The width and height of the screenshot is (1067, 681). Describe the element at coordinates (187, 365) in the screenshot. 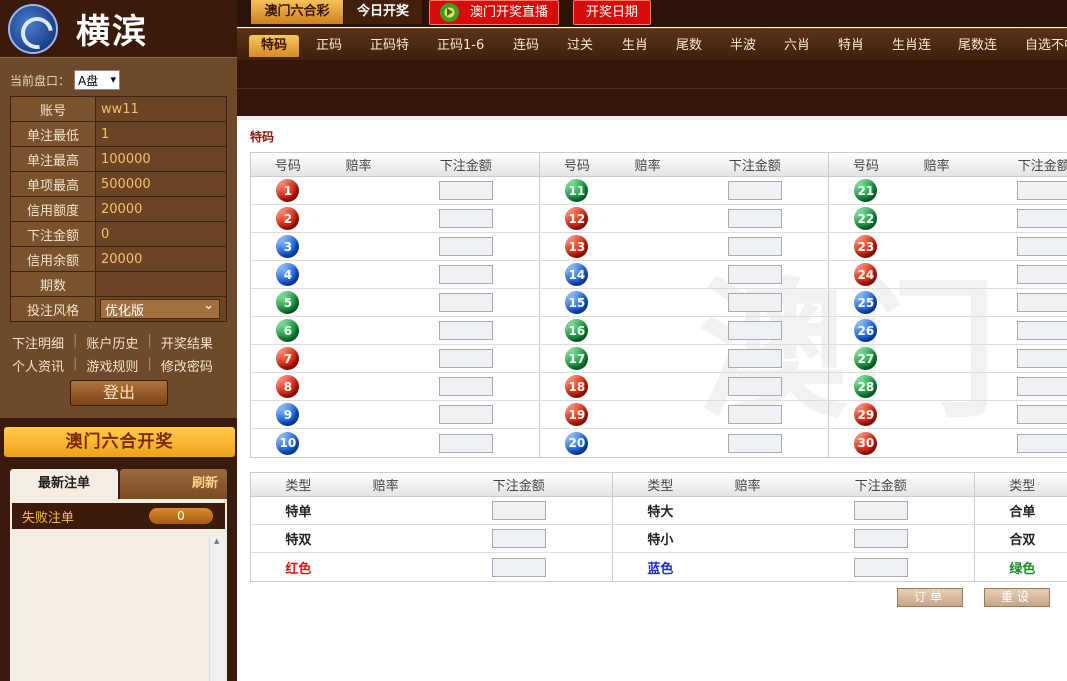

I see `link-change-password: 修改密码` at that location.